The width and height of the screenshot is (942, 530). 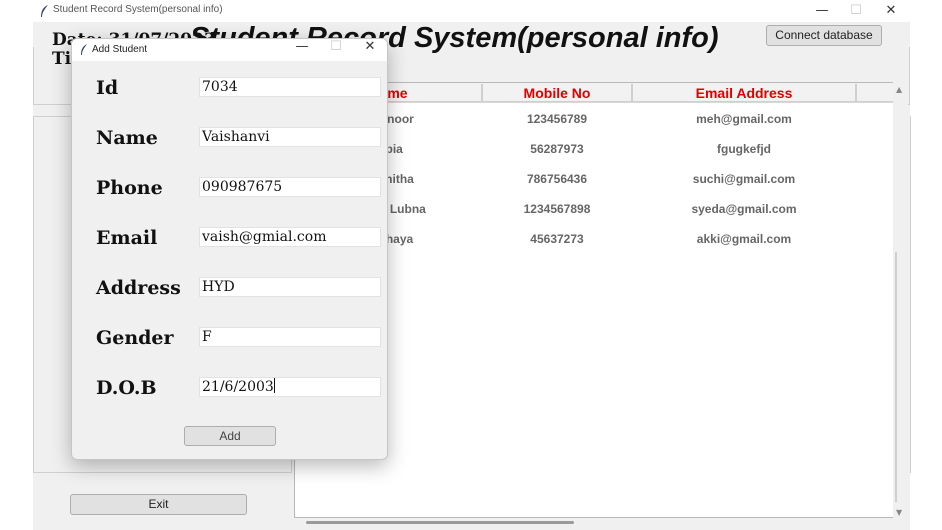 What do you see at coordinates (557, 93) in the screenshot?
I see `column-header-mobile: Mobile No` at bounding box center [557, 93].